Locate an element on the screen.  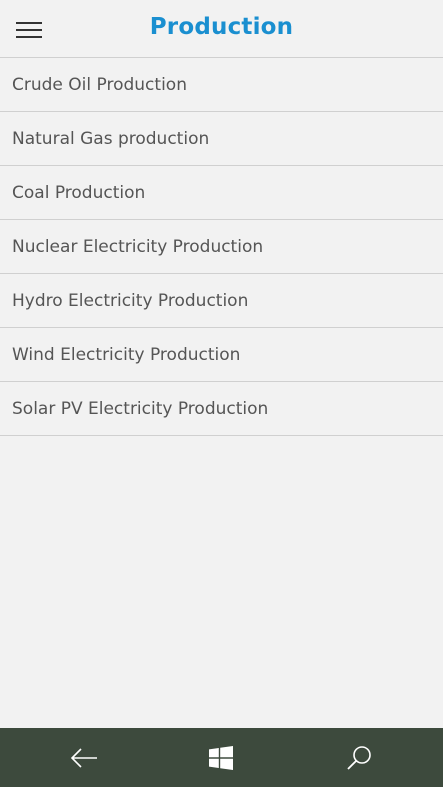
system-nav-bar is located at coordinates (221, 757).